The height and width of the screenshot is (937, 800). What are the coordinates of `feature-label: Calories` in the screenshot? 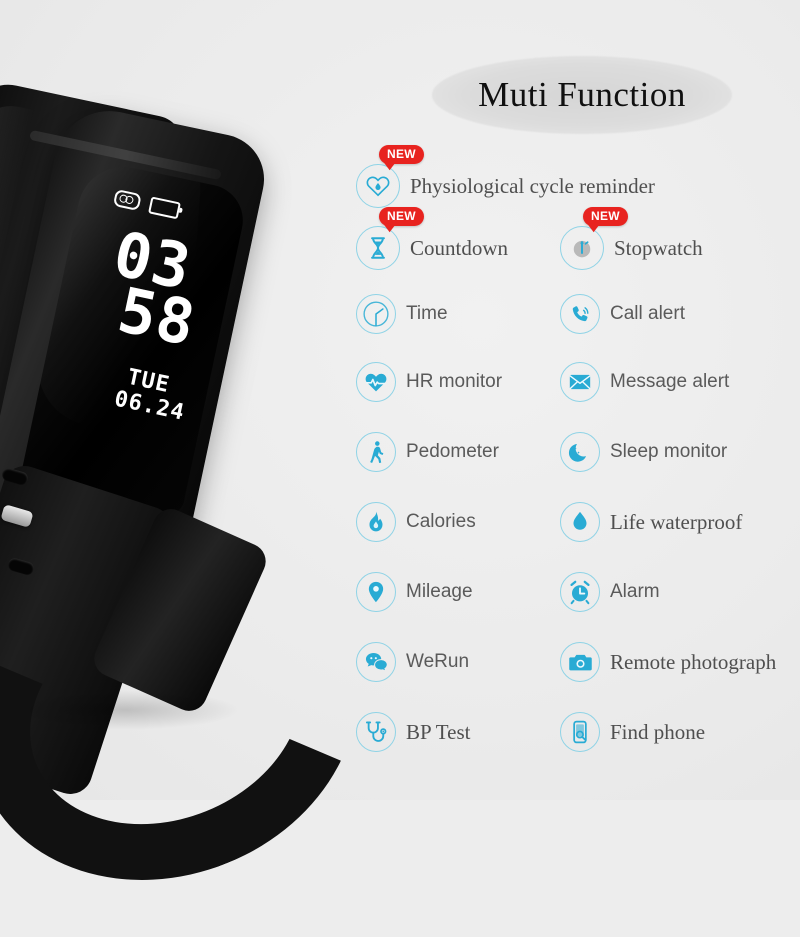 It's located at (441, 521).